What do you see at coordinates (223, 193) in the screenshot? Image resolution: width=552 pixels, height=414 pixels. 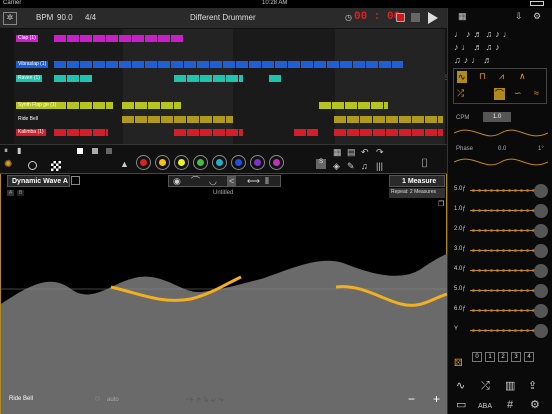 I see `preset-name: Untitled` at bounding box center [223, 193].